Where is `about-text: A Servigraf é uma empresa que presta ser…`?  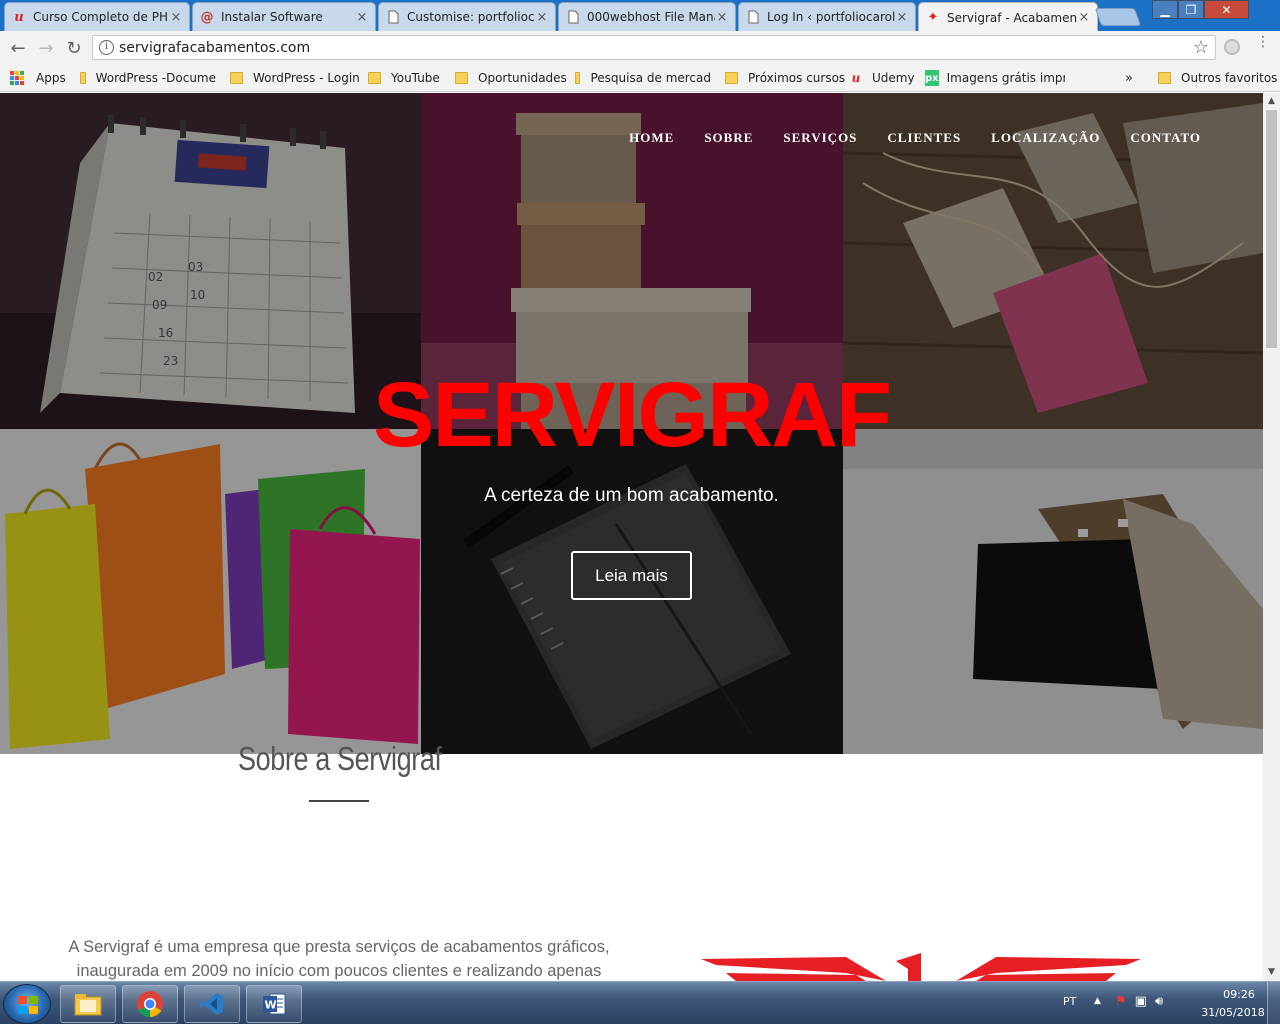 about-text: A Servigraf é uma empresa que presta ser… is located at coordinates (339, 959).